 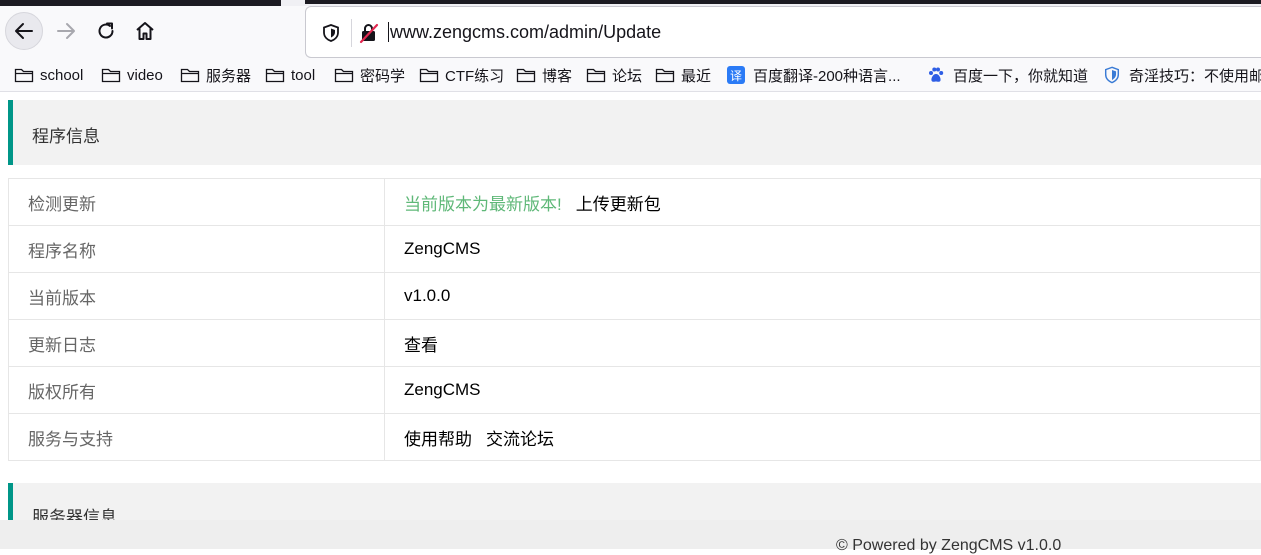 I want to click on row-key: 程序名称, so click(x=196, y=249).